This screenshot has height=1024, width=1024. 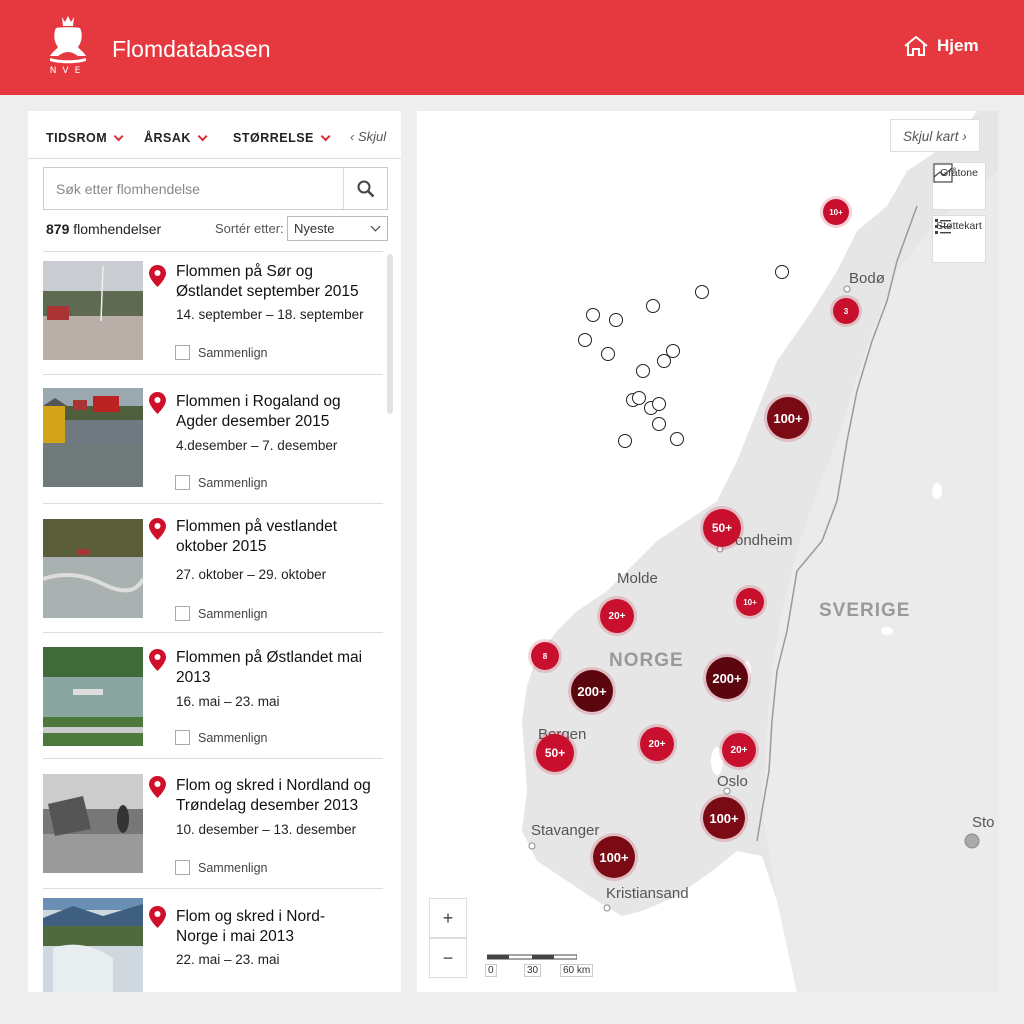 I want to click on filter-arsak: ÅRSAK, so click(x=176, y=138).